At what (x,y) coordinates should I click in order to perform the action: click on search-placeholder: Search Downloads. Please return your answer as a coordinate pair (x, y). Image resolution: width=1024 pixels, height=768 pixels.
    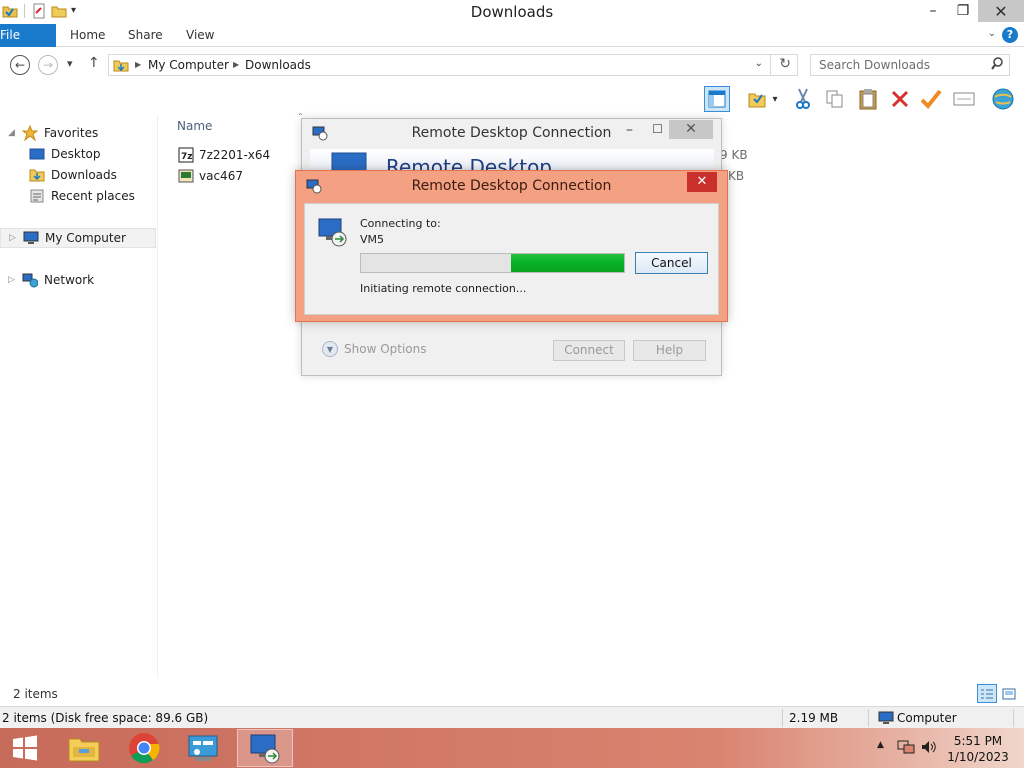
    Looking at the image, I should click on (874, 65).